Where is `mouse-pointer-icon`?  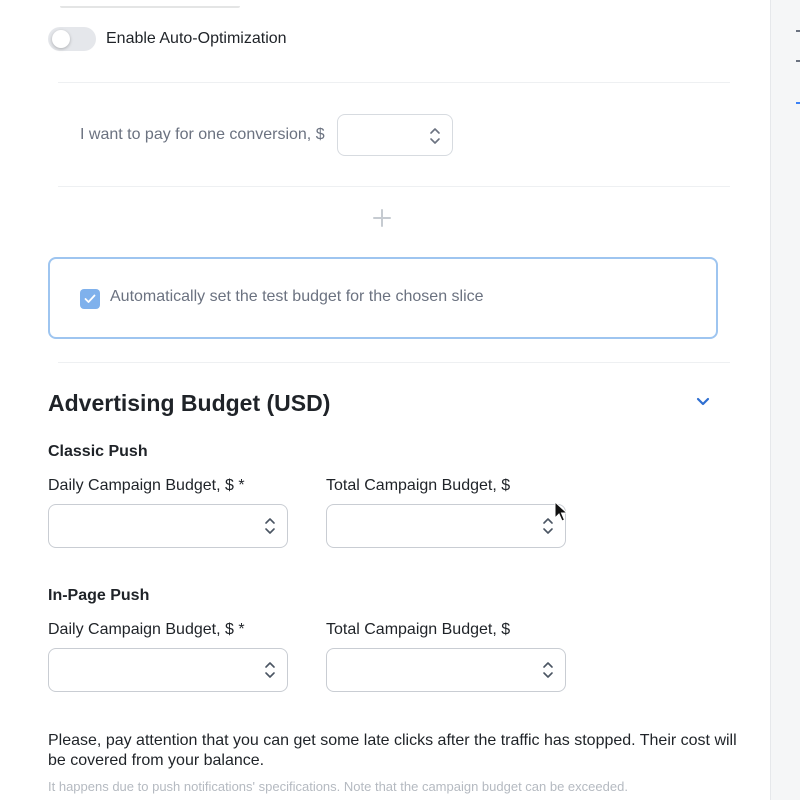 mouse-pointer-icon is located at coordinates (561, 511).